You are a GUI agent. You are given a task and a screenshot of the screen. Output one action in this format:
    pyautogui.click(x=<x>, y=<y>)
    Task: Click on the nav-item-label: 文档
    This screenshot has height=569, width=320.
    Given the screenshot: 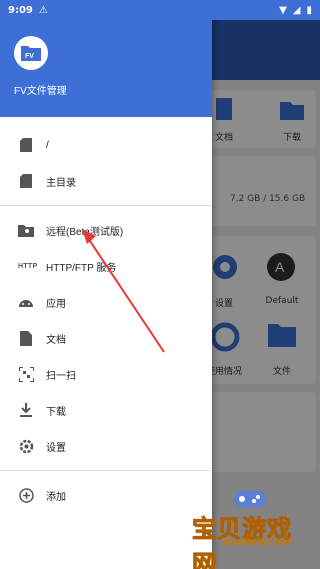 What is the action you would take?
    pyautogui.click(x=56, y=340)
    